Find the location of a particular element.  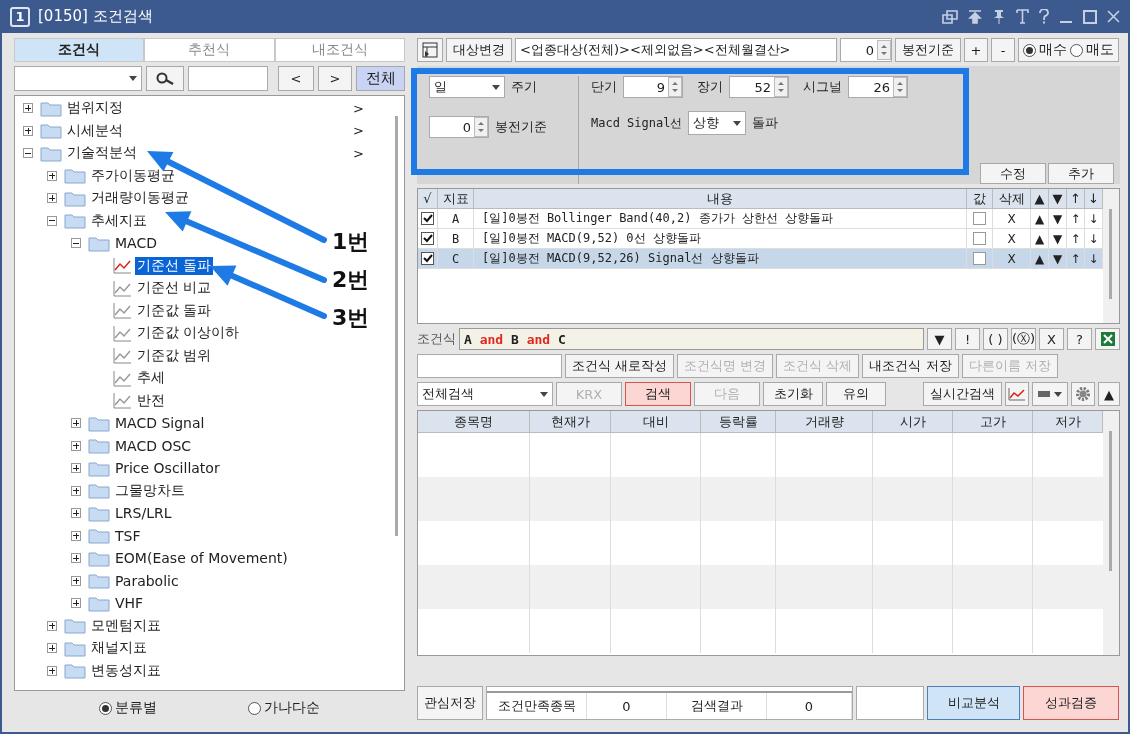

tree-item: 범위지정 is located at coordinates (95, 108).